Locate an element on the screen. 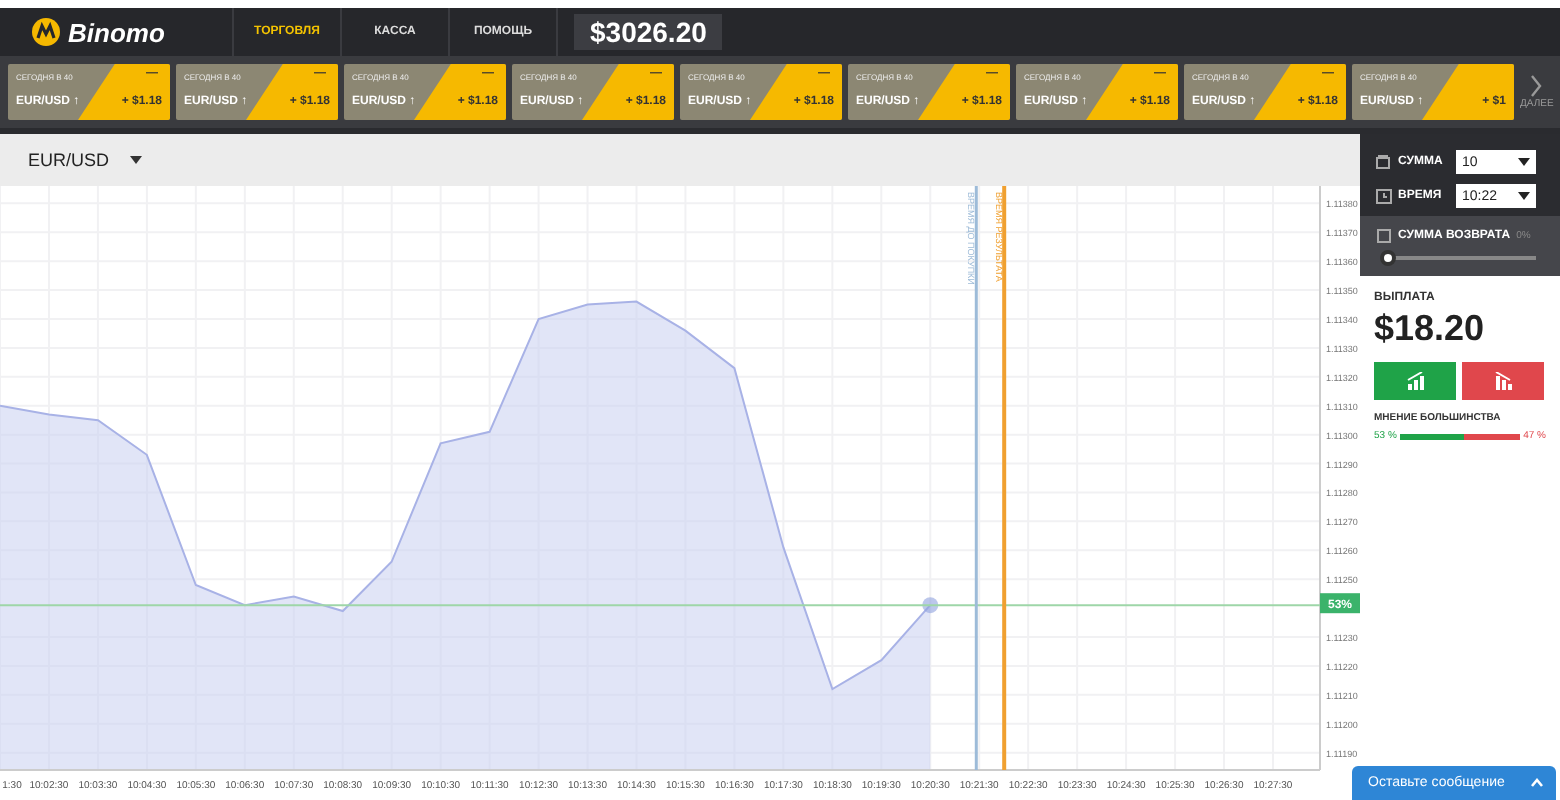 The image size is (1560, 800). rising-chart-icon is located at coordinates (1415, 381).